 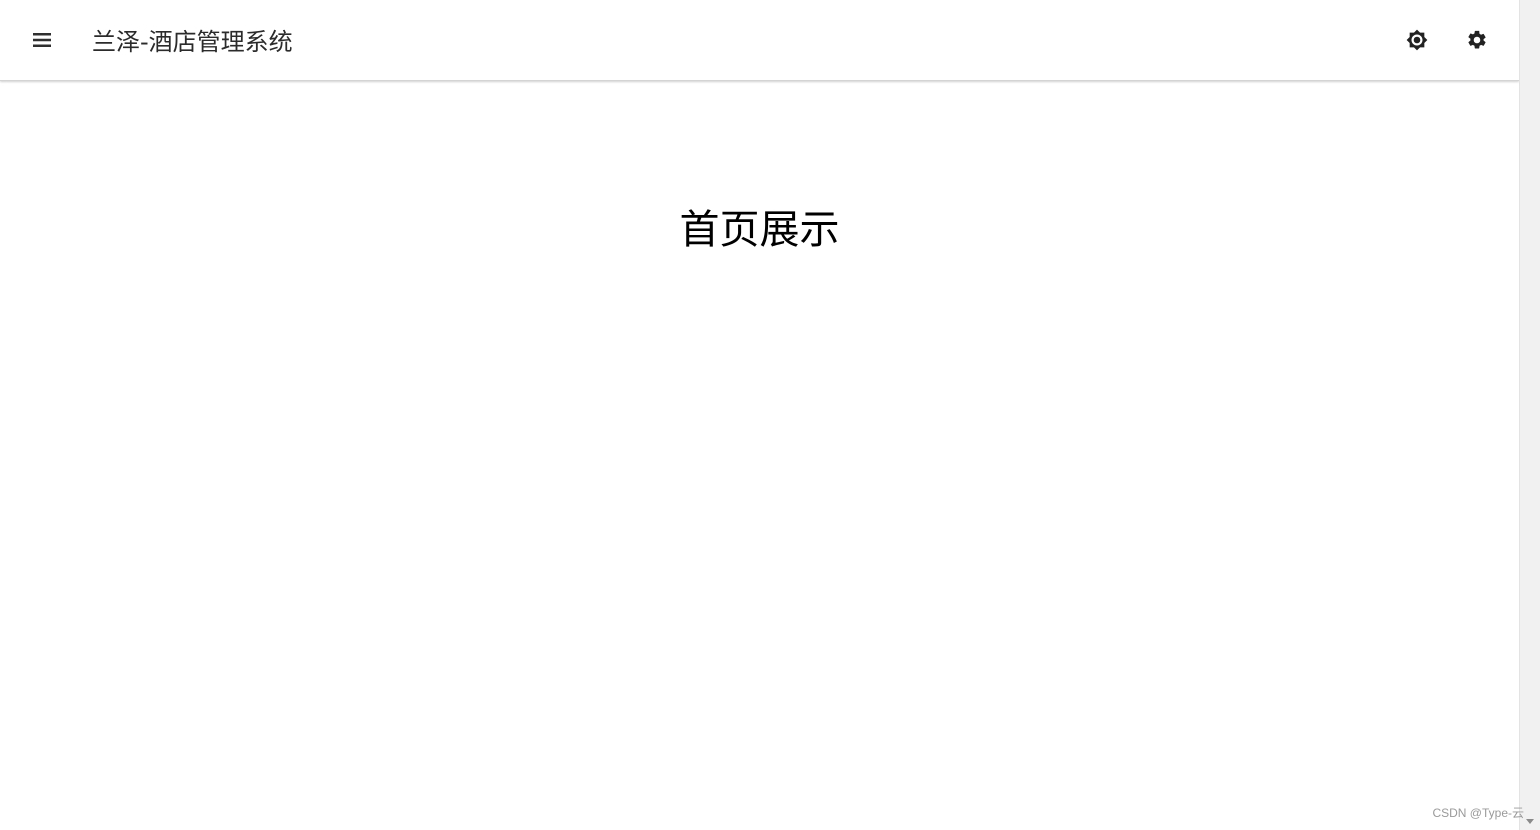 I want to click on scroll-down-icon, so click(x=1530, y=821).